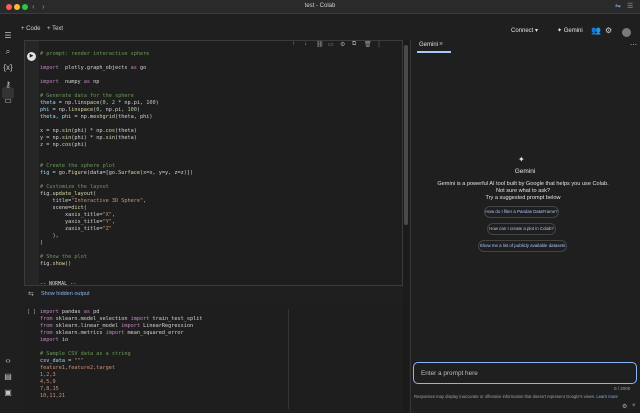 This screenshot has width=640, height=413. What do you see at coordinates (8, 219) in the screenshot?
I see `left-rail: ☰ ⌕ {x} ⚷ ▭ ‹› ▤ ▣` at bounding box center [8, 219].